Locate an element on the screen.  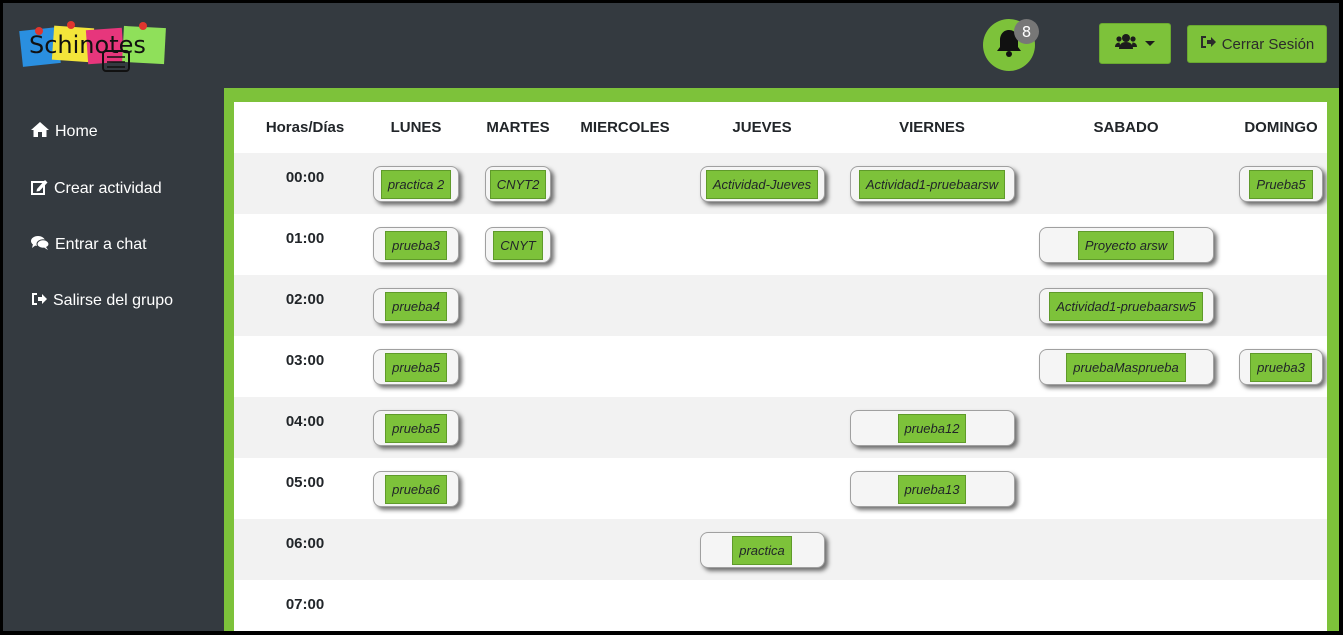
activity-card: Proyecto arsw is located at coordinates (1126, 245).